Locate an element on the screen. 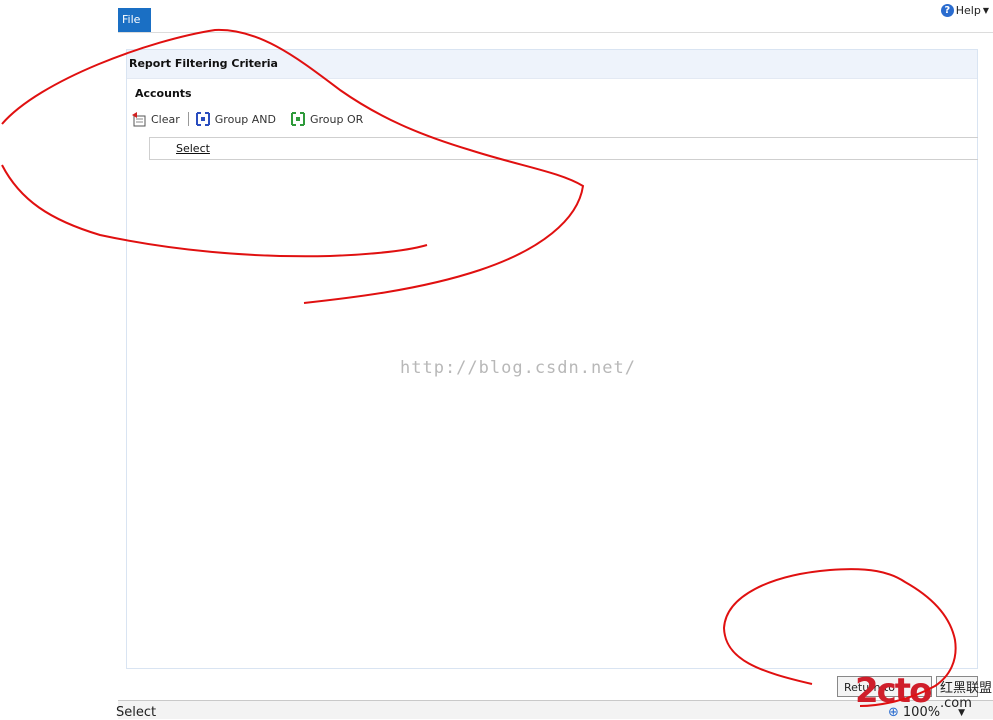 The width and height of the screenshot is (993, 720). brand-extra: 红黑联盟 is located at coordinates (966, 688).